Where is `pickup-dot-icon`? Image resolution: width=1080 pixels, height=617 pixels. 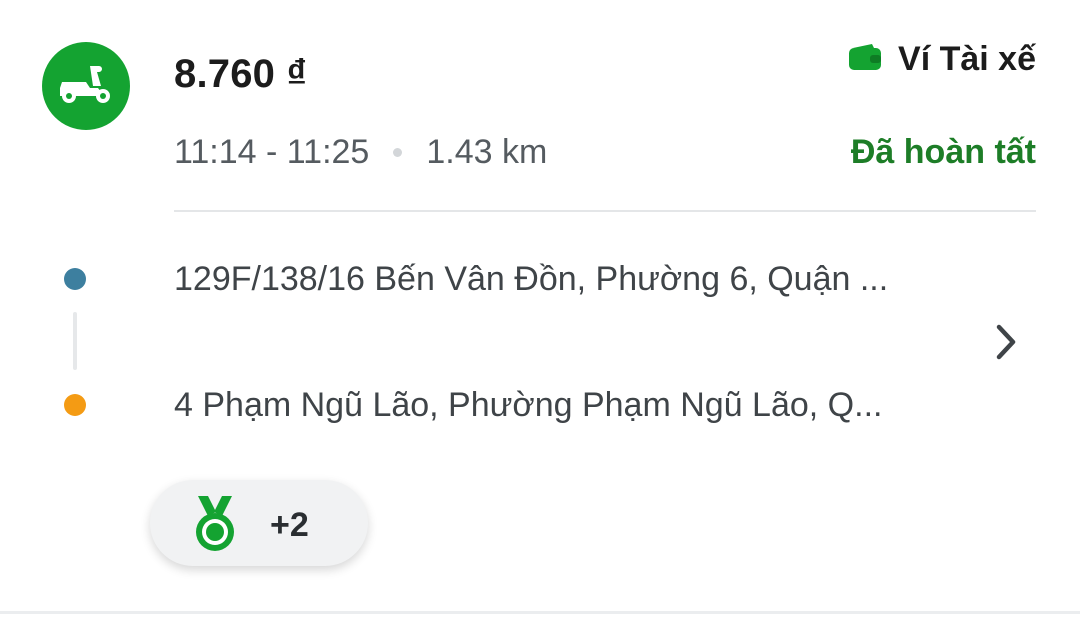
pickup-dot-icon is located at coordinates (75, 279).